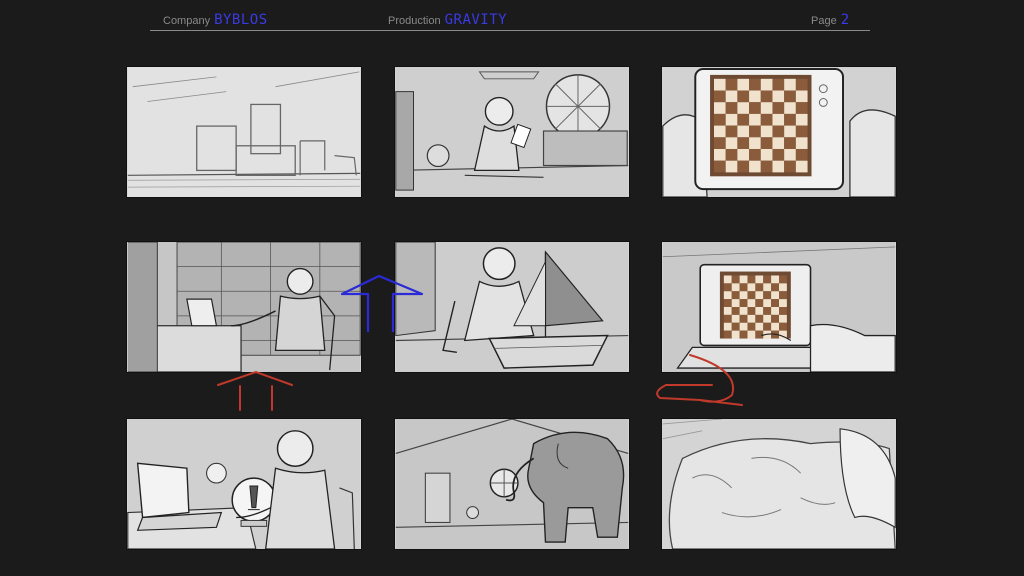  I want to click on company-value: BYBLOS, so click(241, 20).